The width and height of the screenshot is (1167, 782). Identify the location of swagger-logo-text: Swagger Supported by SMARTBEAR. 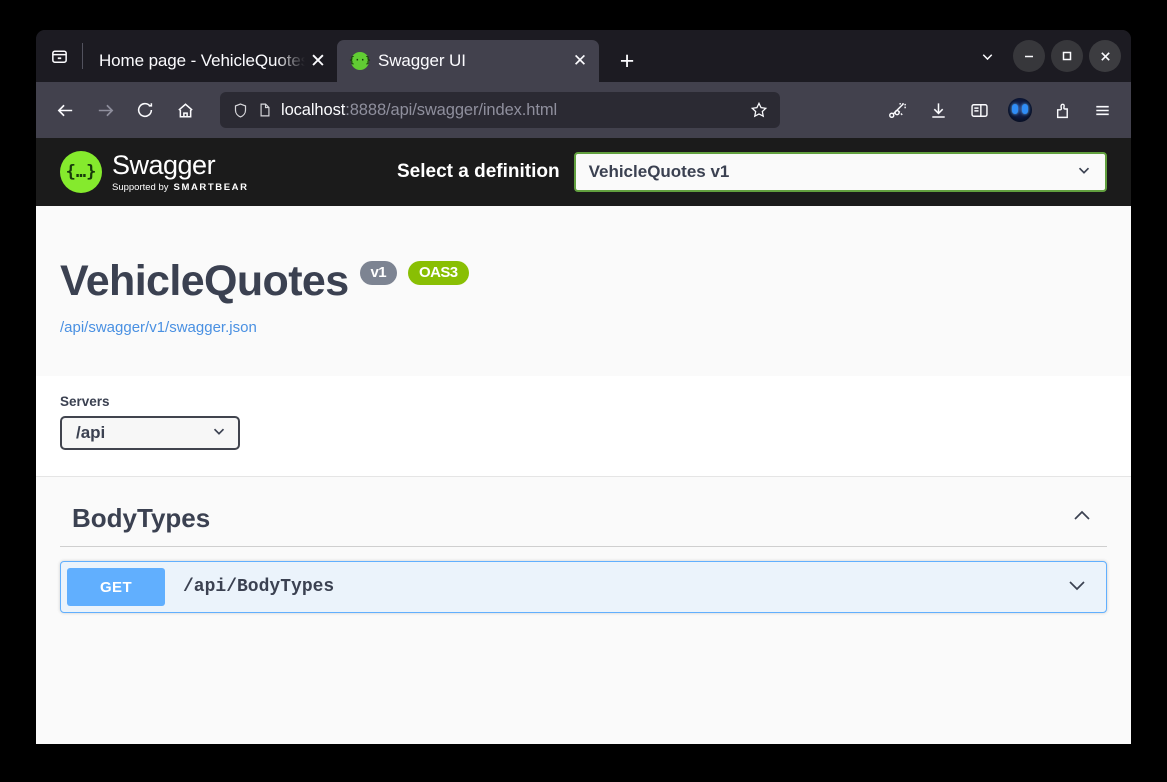
(180, 171).